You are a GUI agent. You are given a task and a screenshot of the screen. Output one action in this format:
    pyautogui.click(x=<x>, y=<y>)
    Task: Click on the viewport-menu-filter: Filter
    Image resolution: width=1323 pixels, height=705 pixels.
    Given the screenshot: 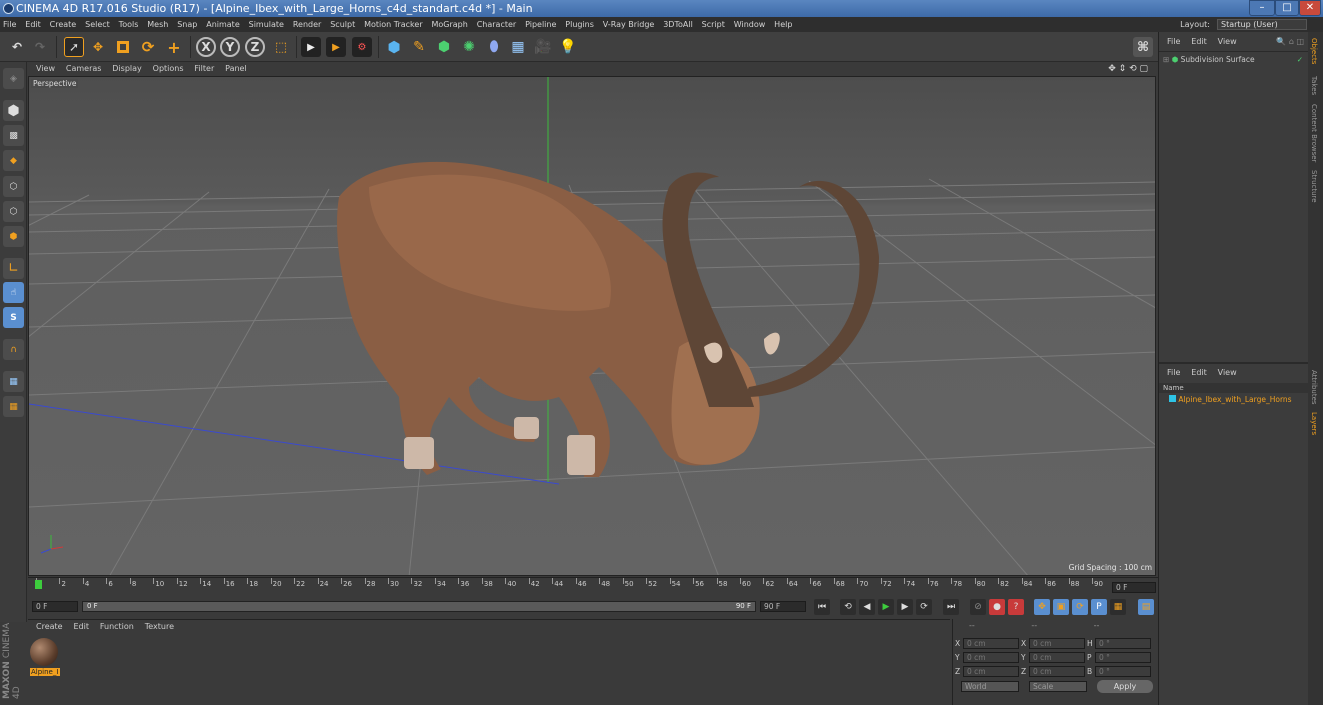 What is the action you would take?
    pyautogui.click(x=204, y=68)
    